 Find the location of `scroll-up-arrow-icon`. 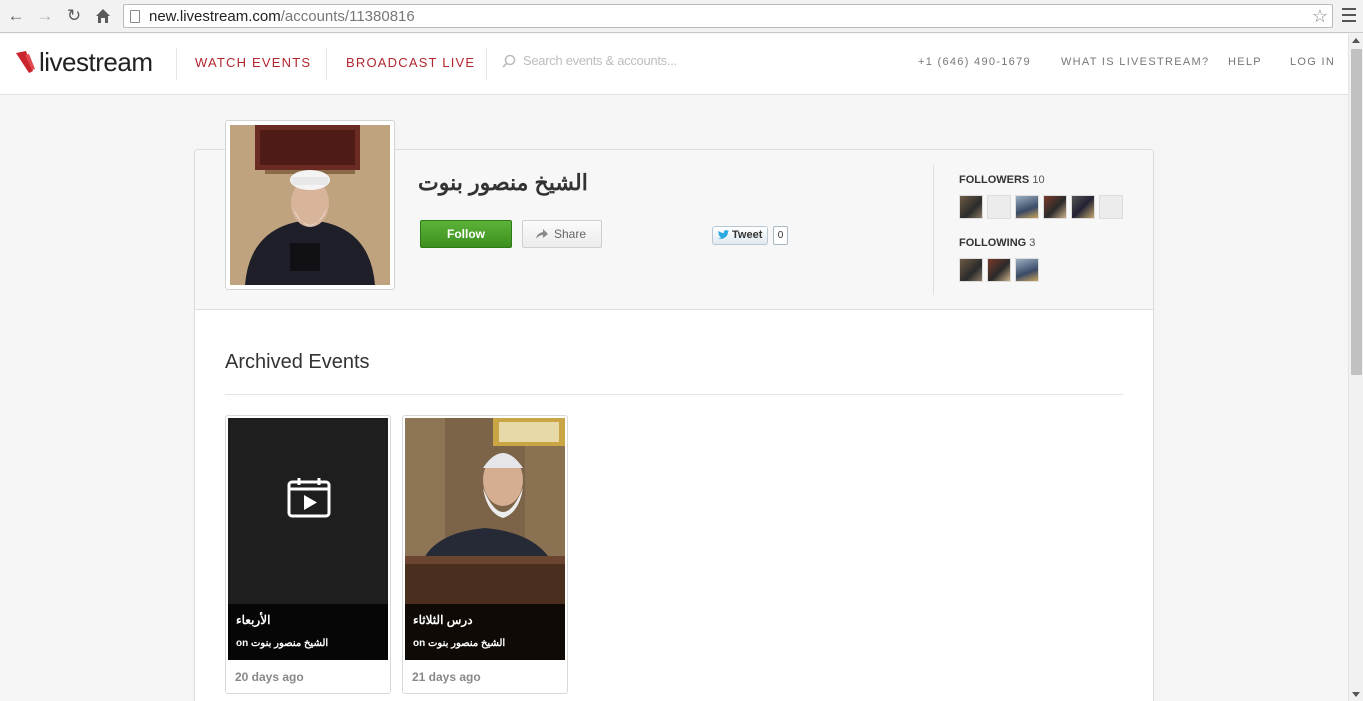

scroll-up-arrow-icon is located at coordinates (1356, 40).